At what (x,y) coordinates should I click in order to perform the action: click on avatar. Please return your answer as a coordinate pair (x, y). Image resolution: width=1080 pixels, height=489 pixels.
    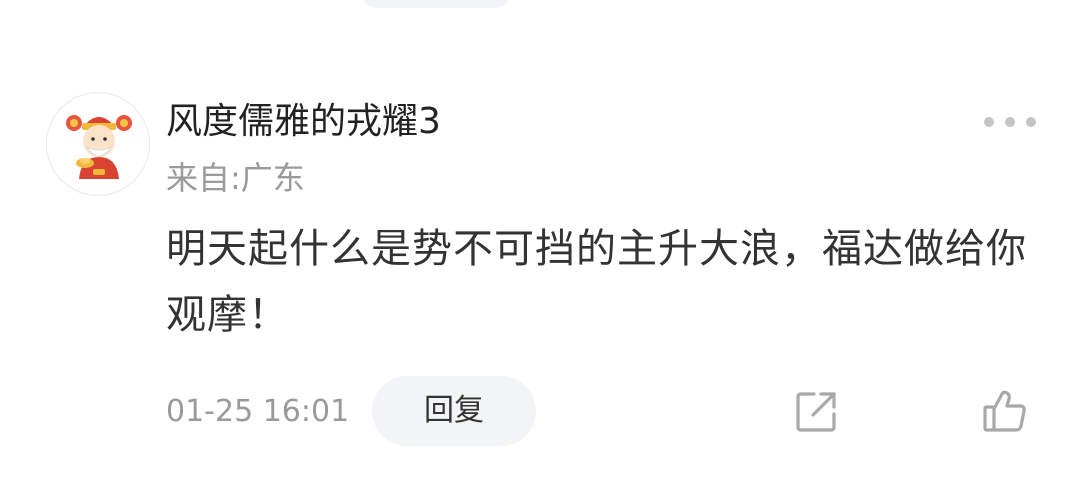
    Looking at the image, I should click on (98, 144).